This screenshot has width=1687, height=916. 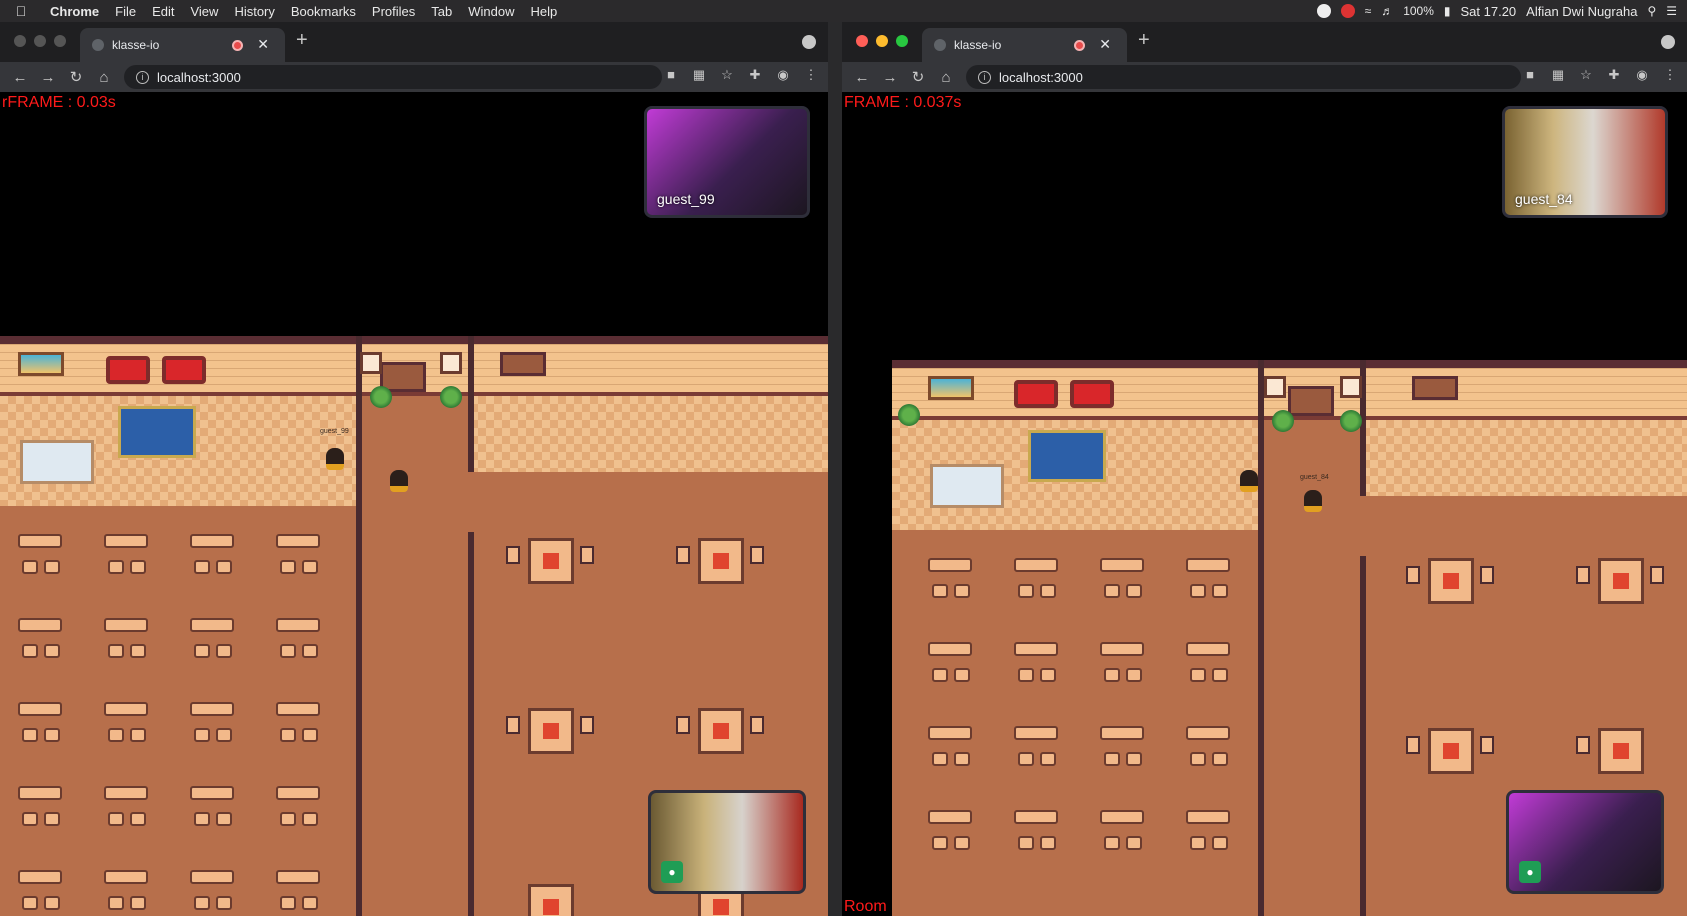 What do you see at coordinates (1585, 162) in the screenshot?
I see `remote-video-tile: guest_84` at bounding box center [1585, 162].